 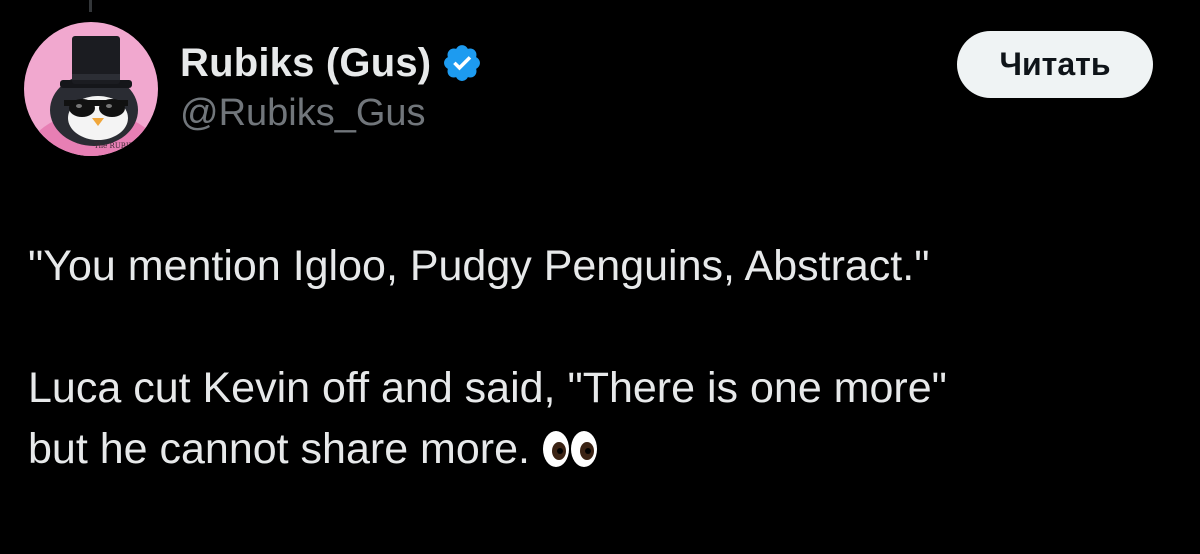 I want to click on verified-badge-icon, so click(x=462, y=63).